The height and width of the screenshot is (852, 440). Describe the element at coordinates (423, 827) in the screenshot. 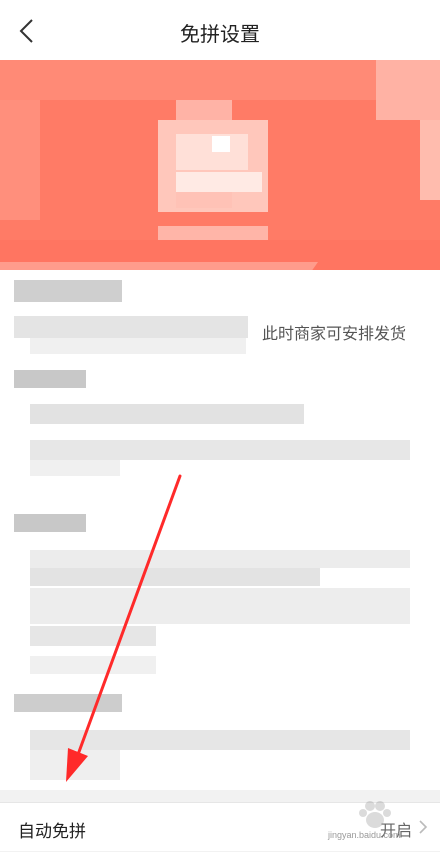

I see `chevron-right-icon` at that location.